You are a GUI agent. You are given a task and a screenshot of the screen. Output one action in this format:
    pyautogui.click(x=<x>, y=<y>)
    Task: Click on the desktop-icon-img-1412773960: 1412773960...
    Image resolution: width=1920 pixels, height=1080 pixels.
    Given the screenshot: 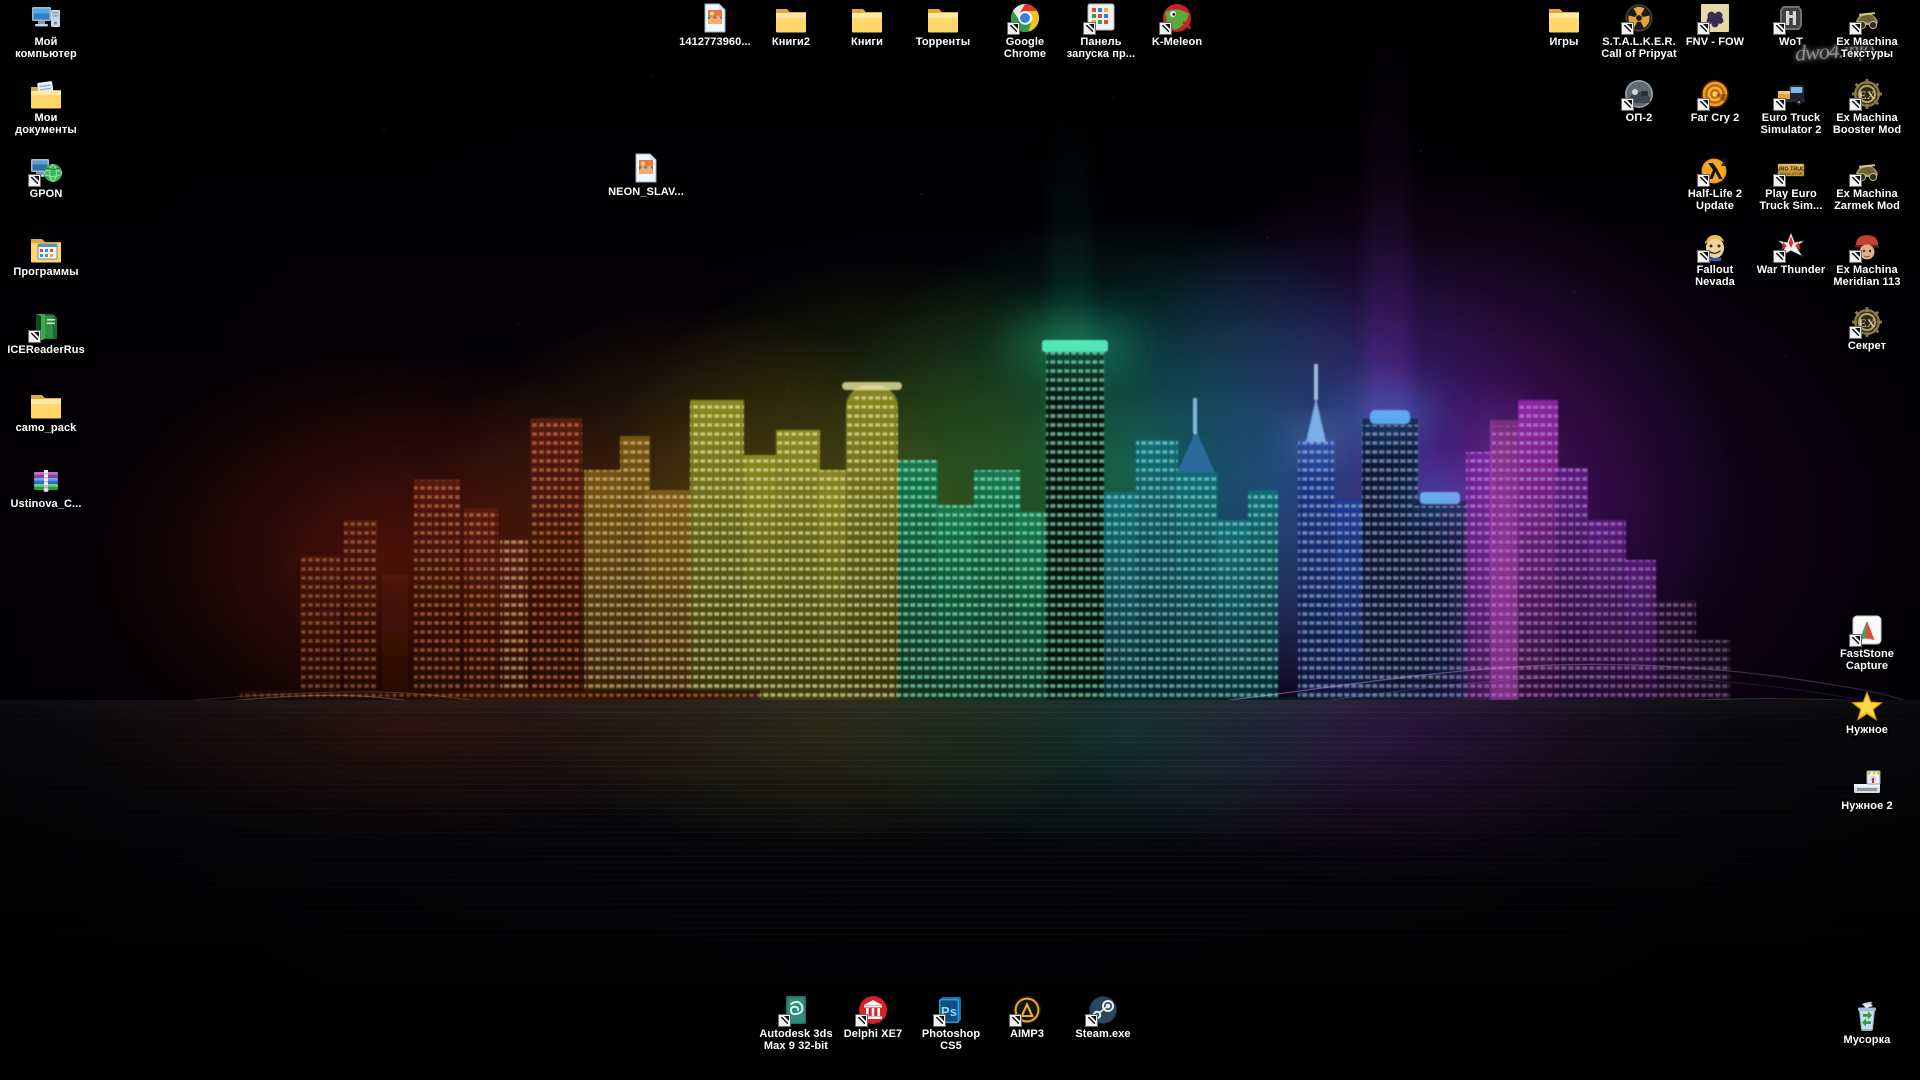 What is the action you would take?
    pyautogui.click(x=715, y=25)
    